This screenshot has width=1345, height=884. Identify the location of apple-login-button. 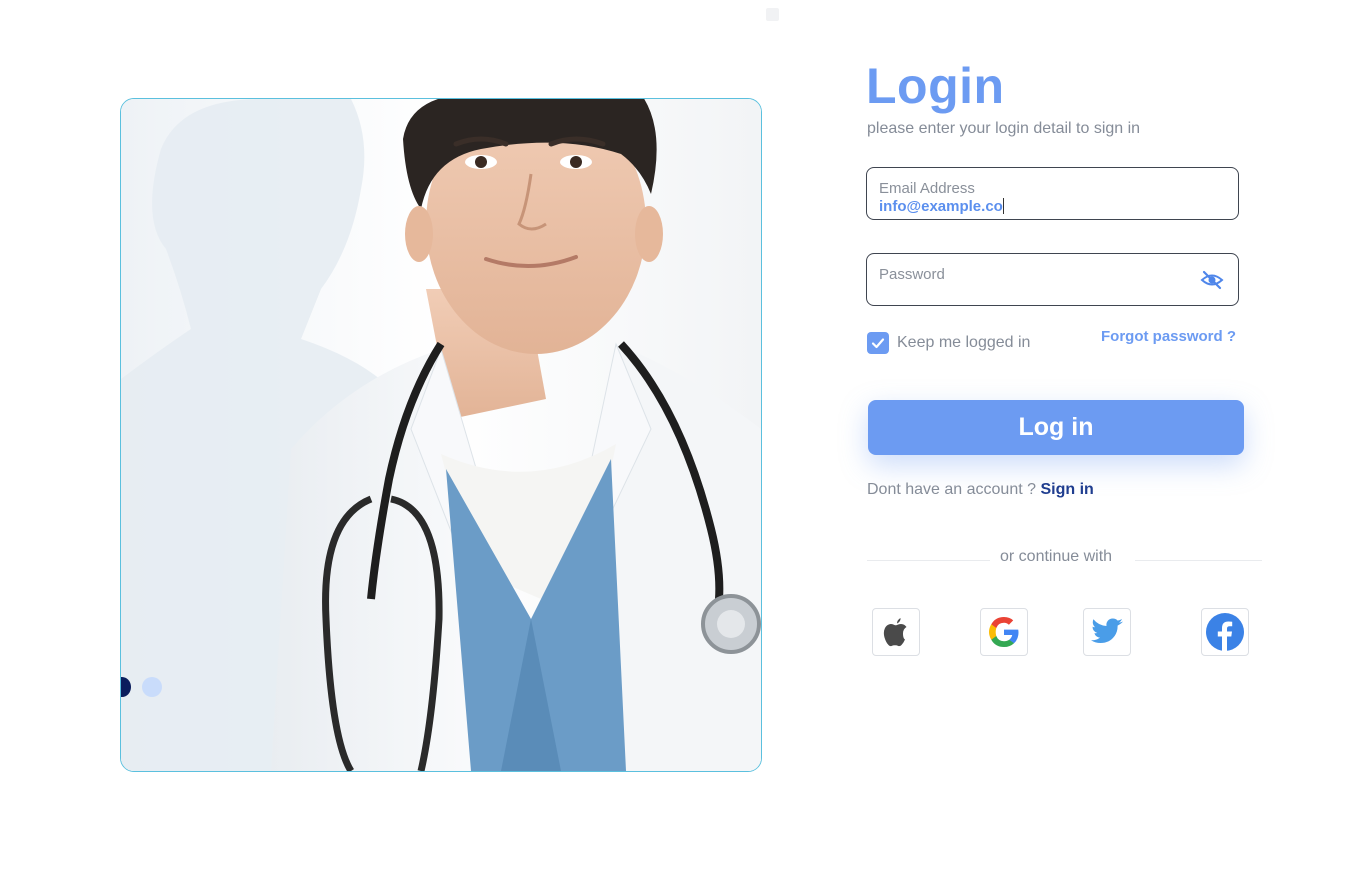
(896, 632).